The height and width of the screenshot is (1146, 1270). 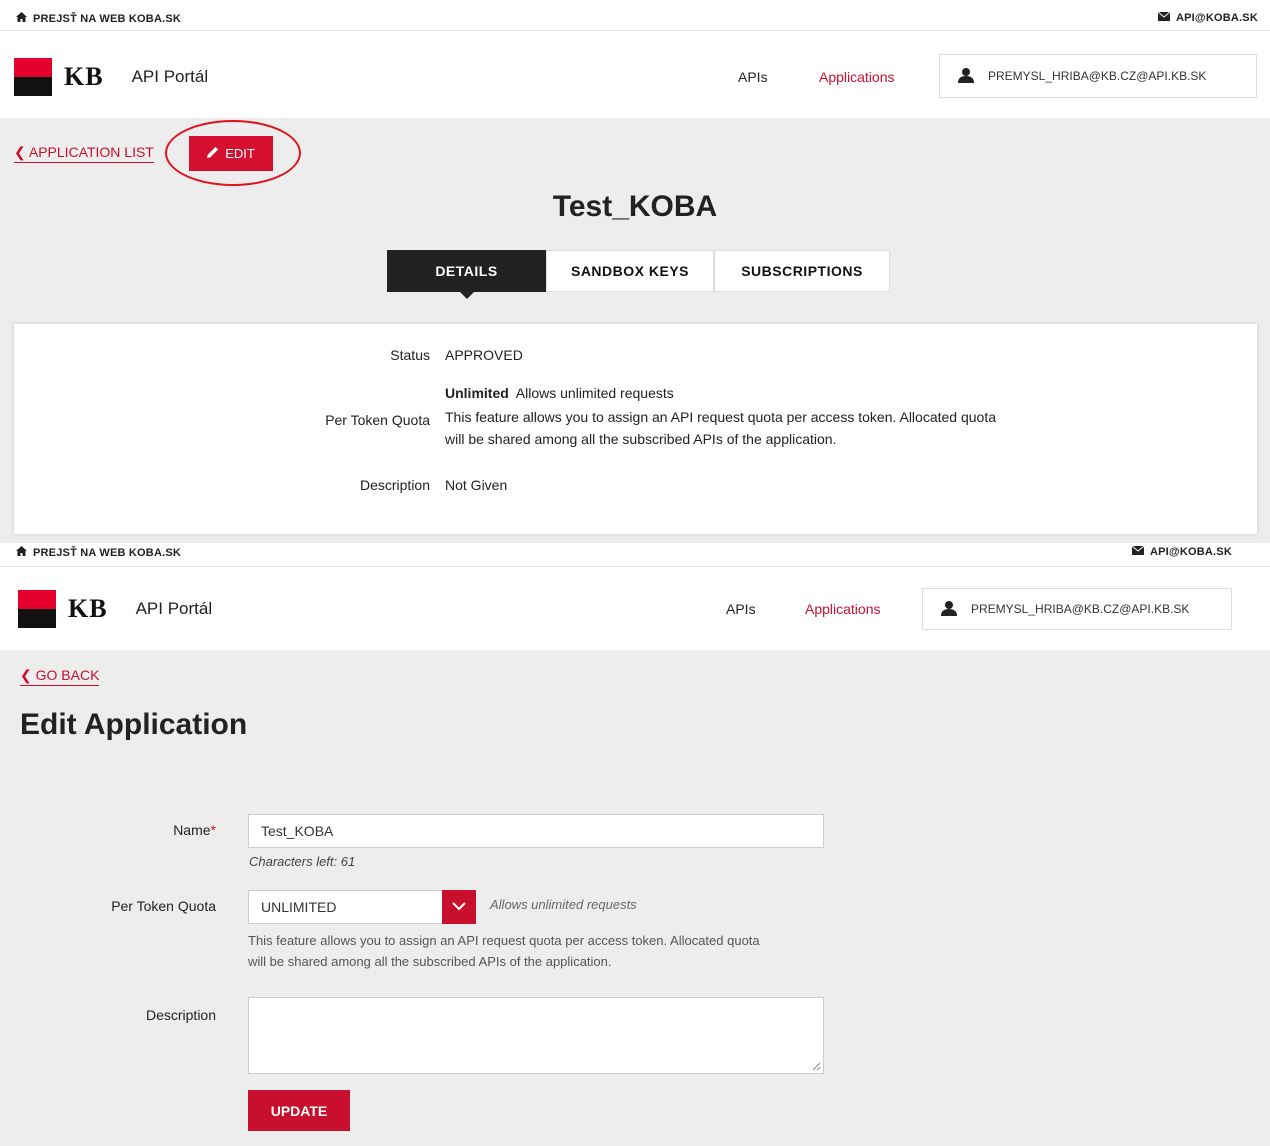 What do you see at coordinates (536, 831) in the screenshot?
I see `name-input: Test_KOBA` at bounding box center [536, 831].